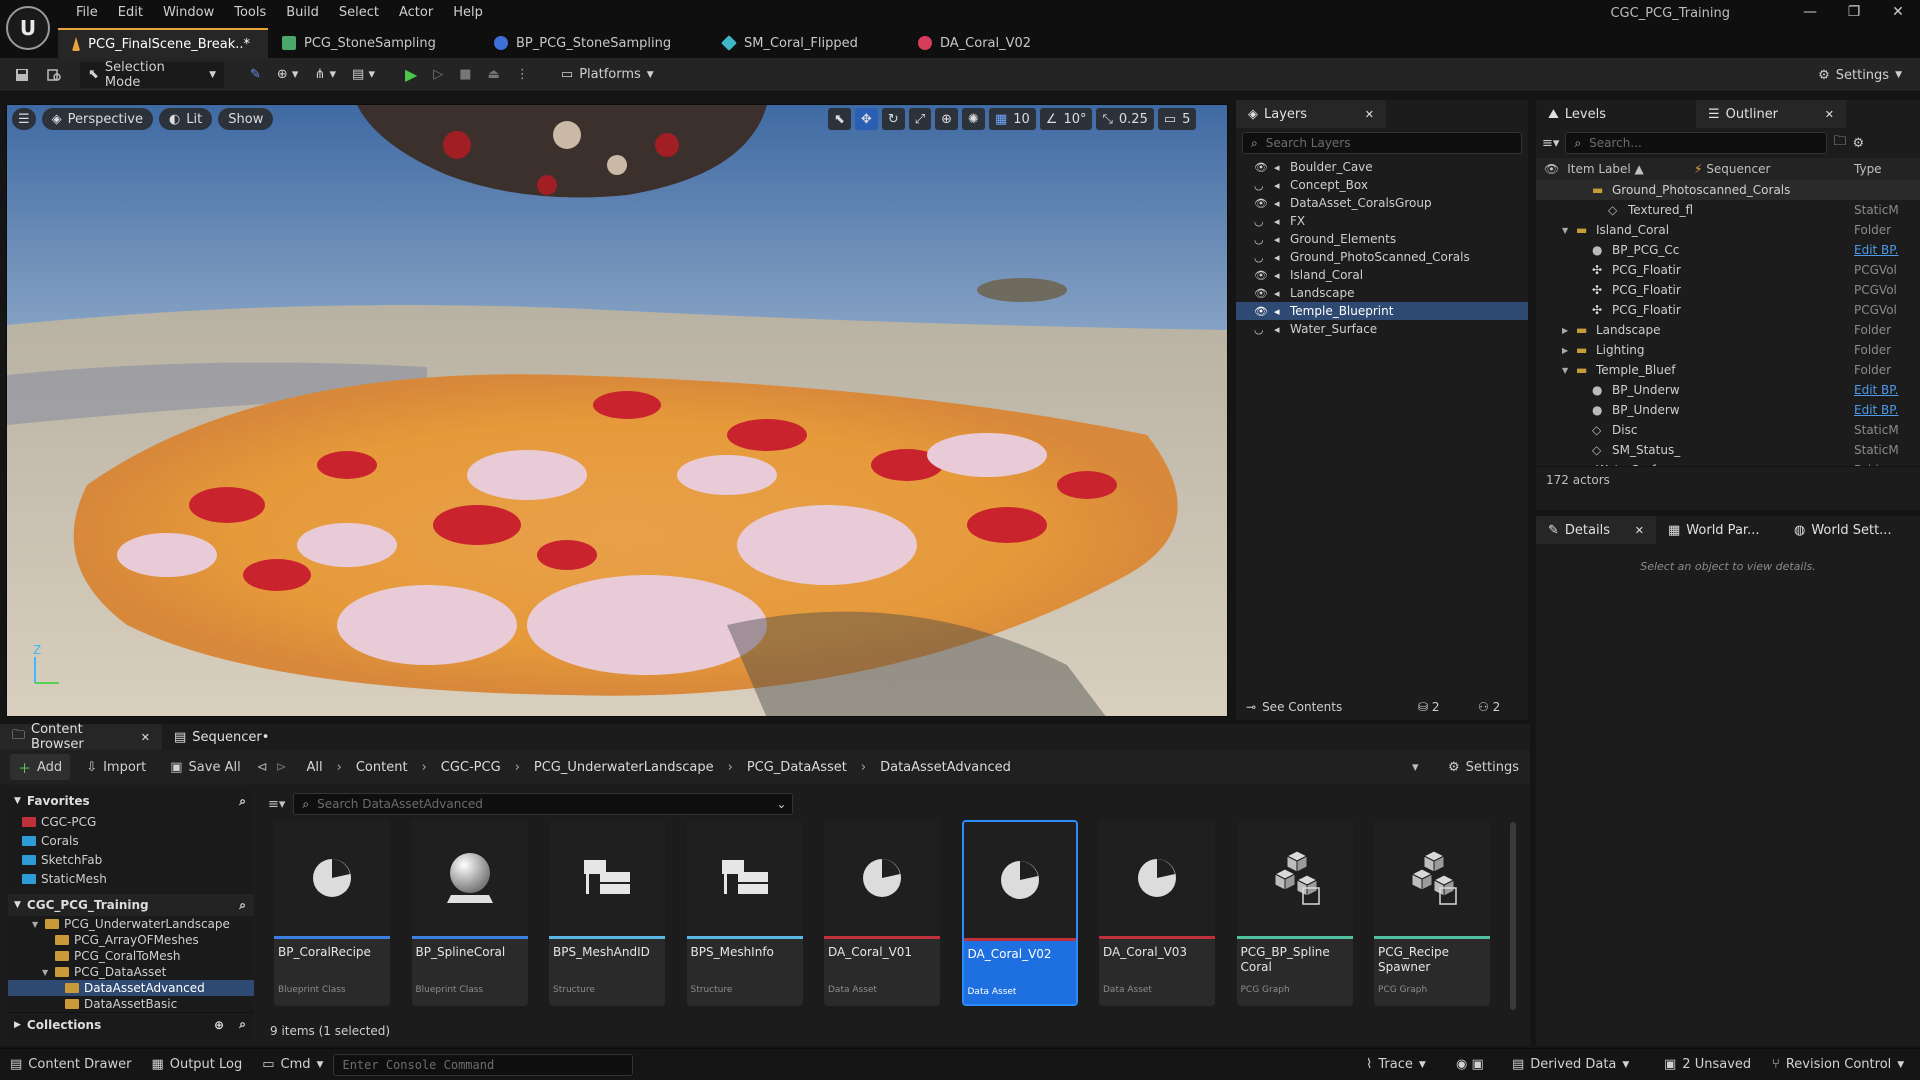 Image resolution: width=1920 pixels, height=1080 pixels. What do you see at coordinates (1839, 143) in the screenshot?
I see `add-folder-icon: 🗀` at bounding box center [1839, 143].